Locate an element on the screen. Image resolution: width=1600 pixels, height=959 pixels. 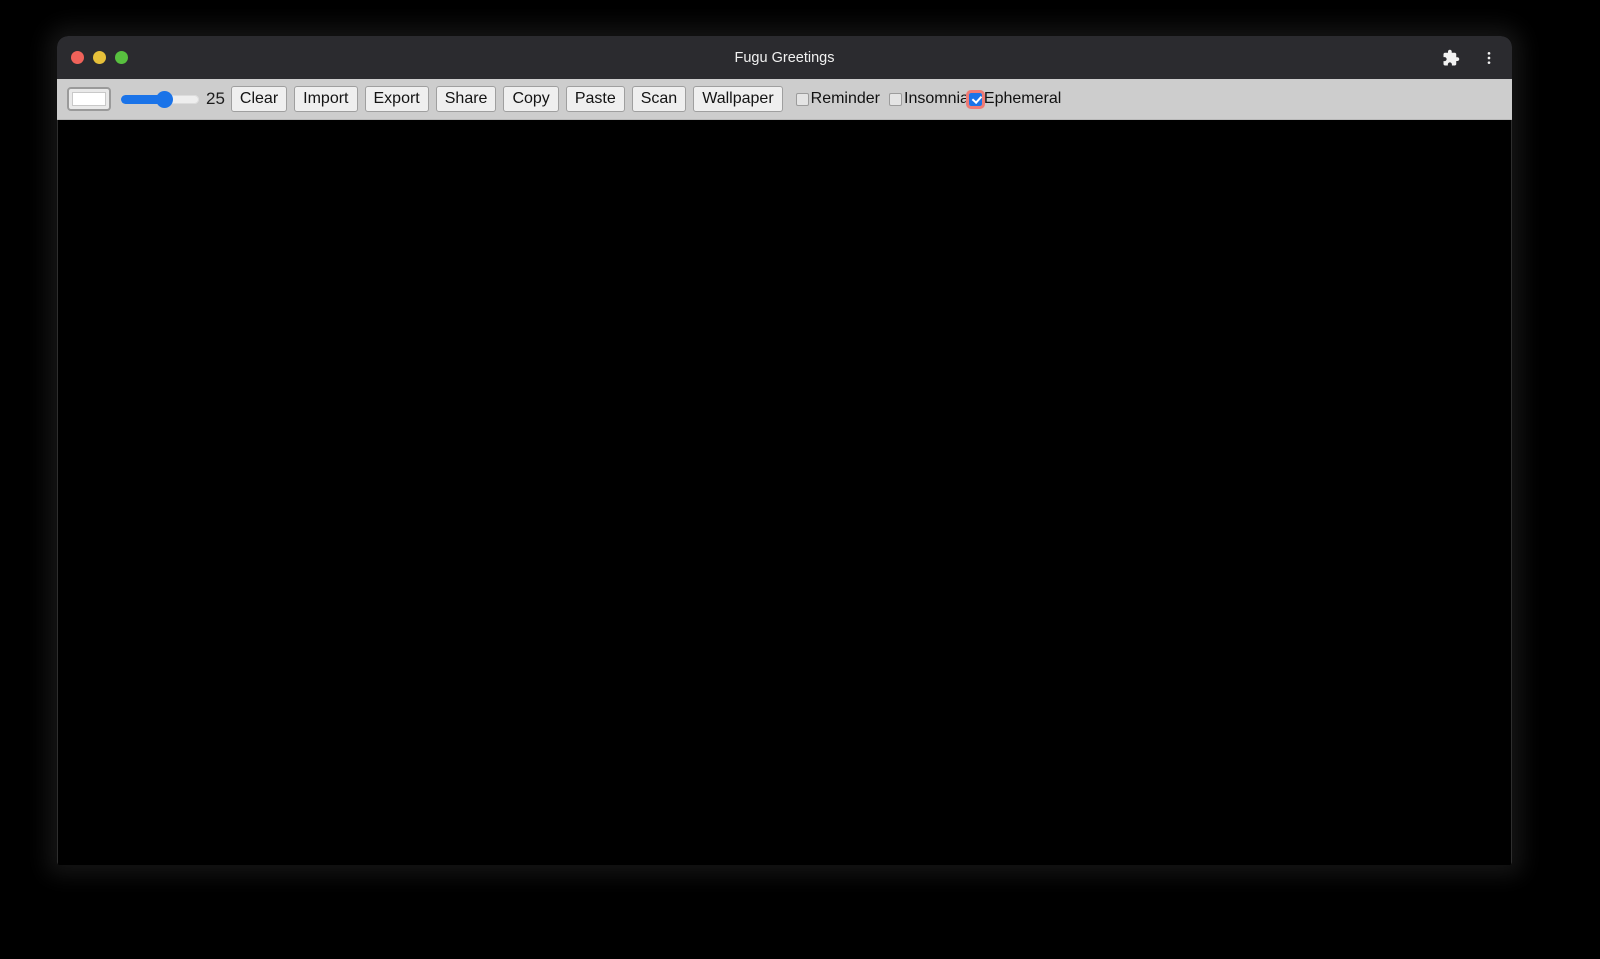
insomnia-checkbox-label: Insomnia is located at coordinates (936, 98).